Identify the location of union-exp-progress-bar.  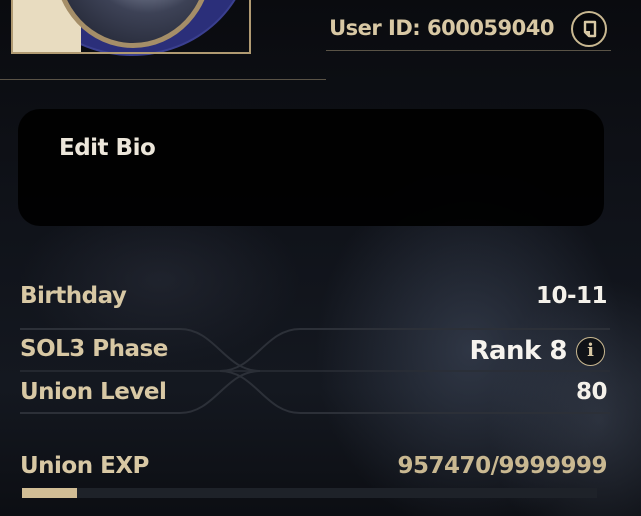
(309, 493).